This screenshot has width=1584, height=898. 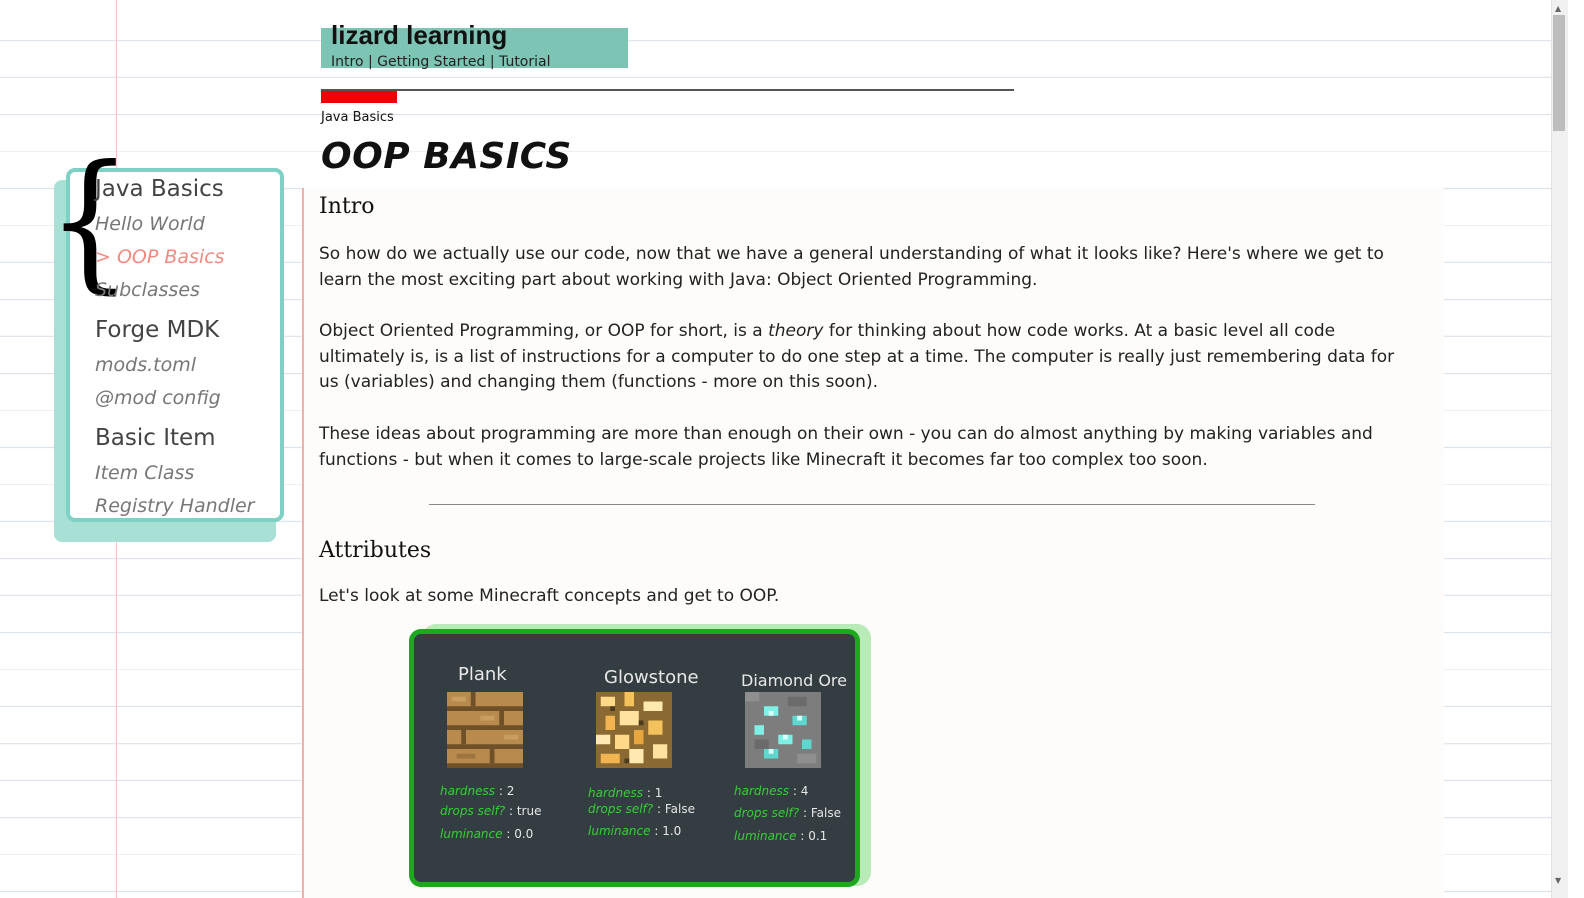 I want to click on page-title: OOP BASICS, so click(x=446, y=156).